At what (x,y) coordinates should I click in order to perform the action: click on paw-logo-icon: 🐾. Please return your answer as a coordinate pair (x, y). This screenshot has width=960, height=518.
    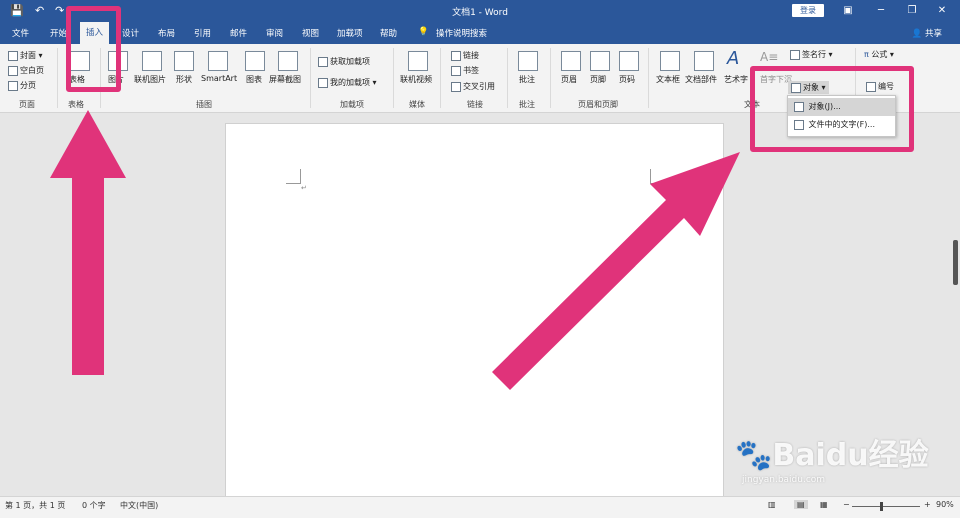
    Looking at the image, I should click on (754, 455).